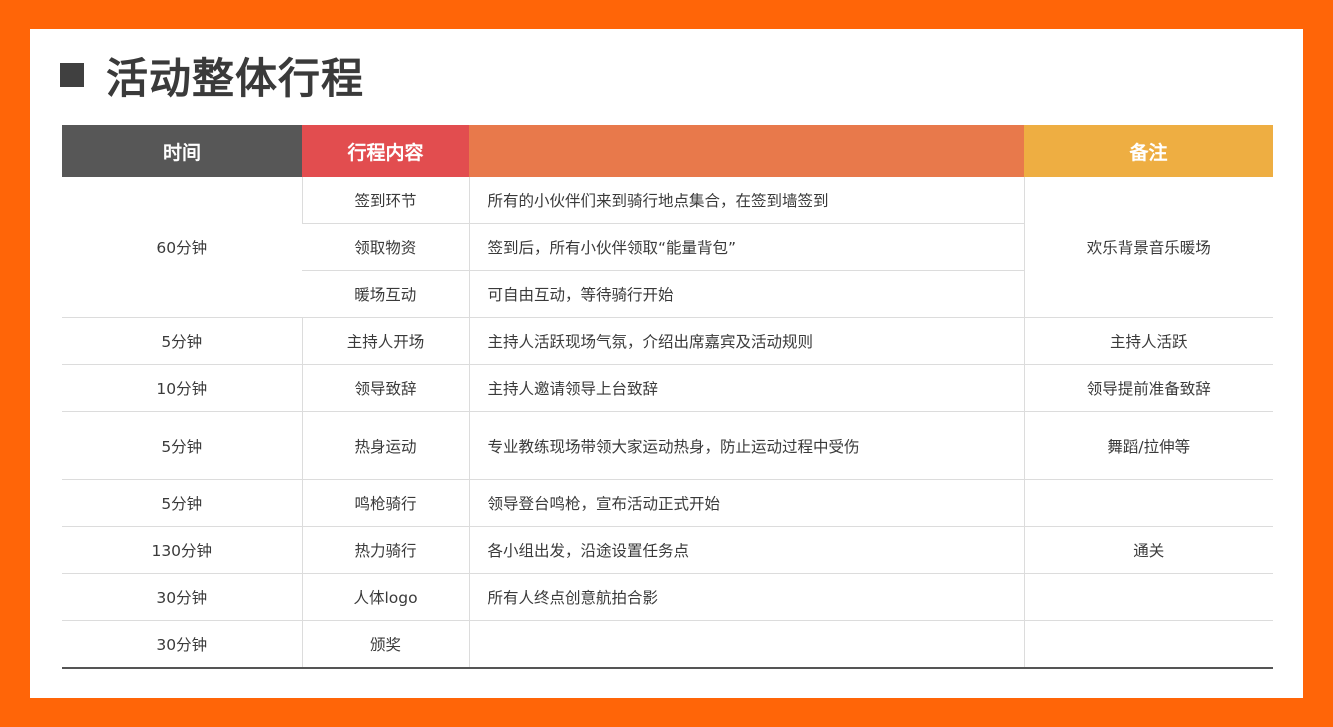 The image size is (1333, 727). I want to click on cell-description: 主持人活跃现场气氛，介绍出席嘉宾及活动规则, so click(746, 341).